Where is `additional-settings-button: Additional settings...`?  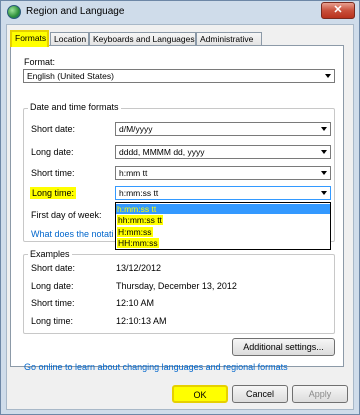
additional-settings-button: Additional settings... is located at coordinates (283, 347).